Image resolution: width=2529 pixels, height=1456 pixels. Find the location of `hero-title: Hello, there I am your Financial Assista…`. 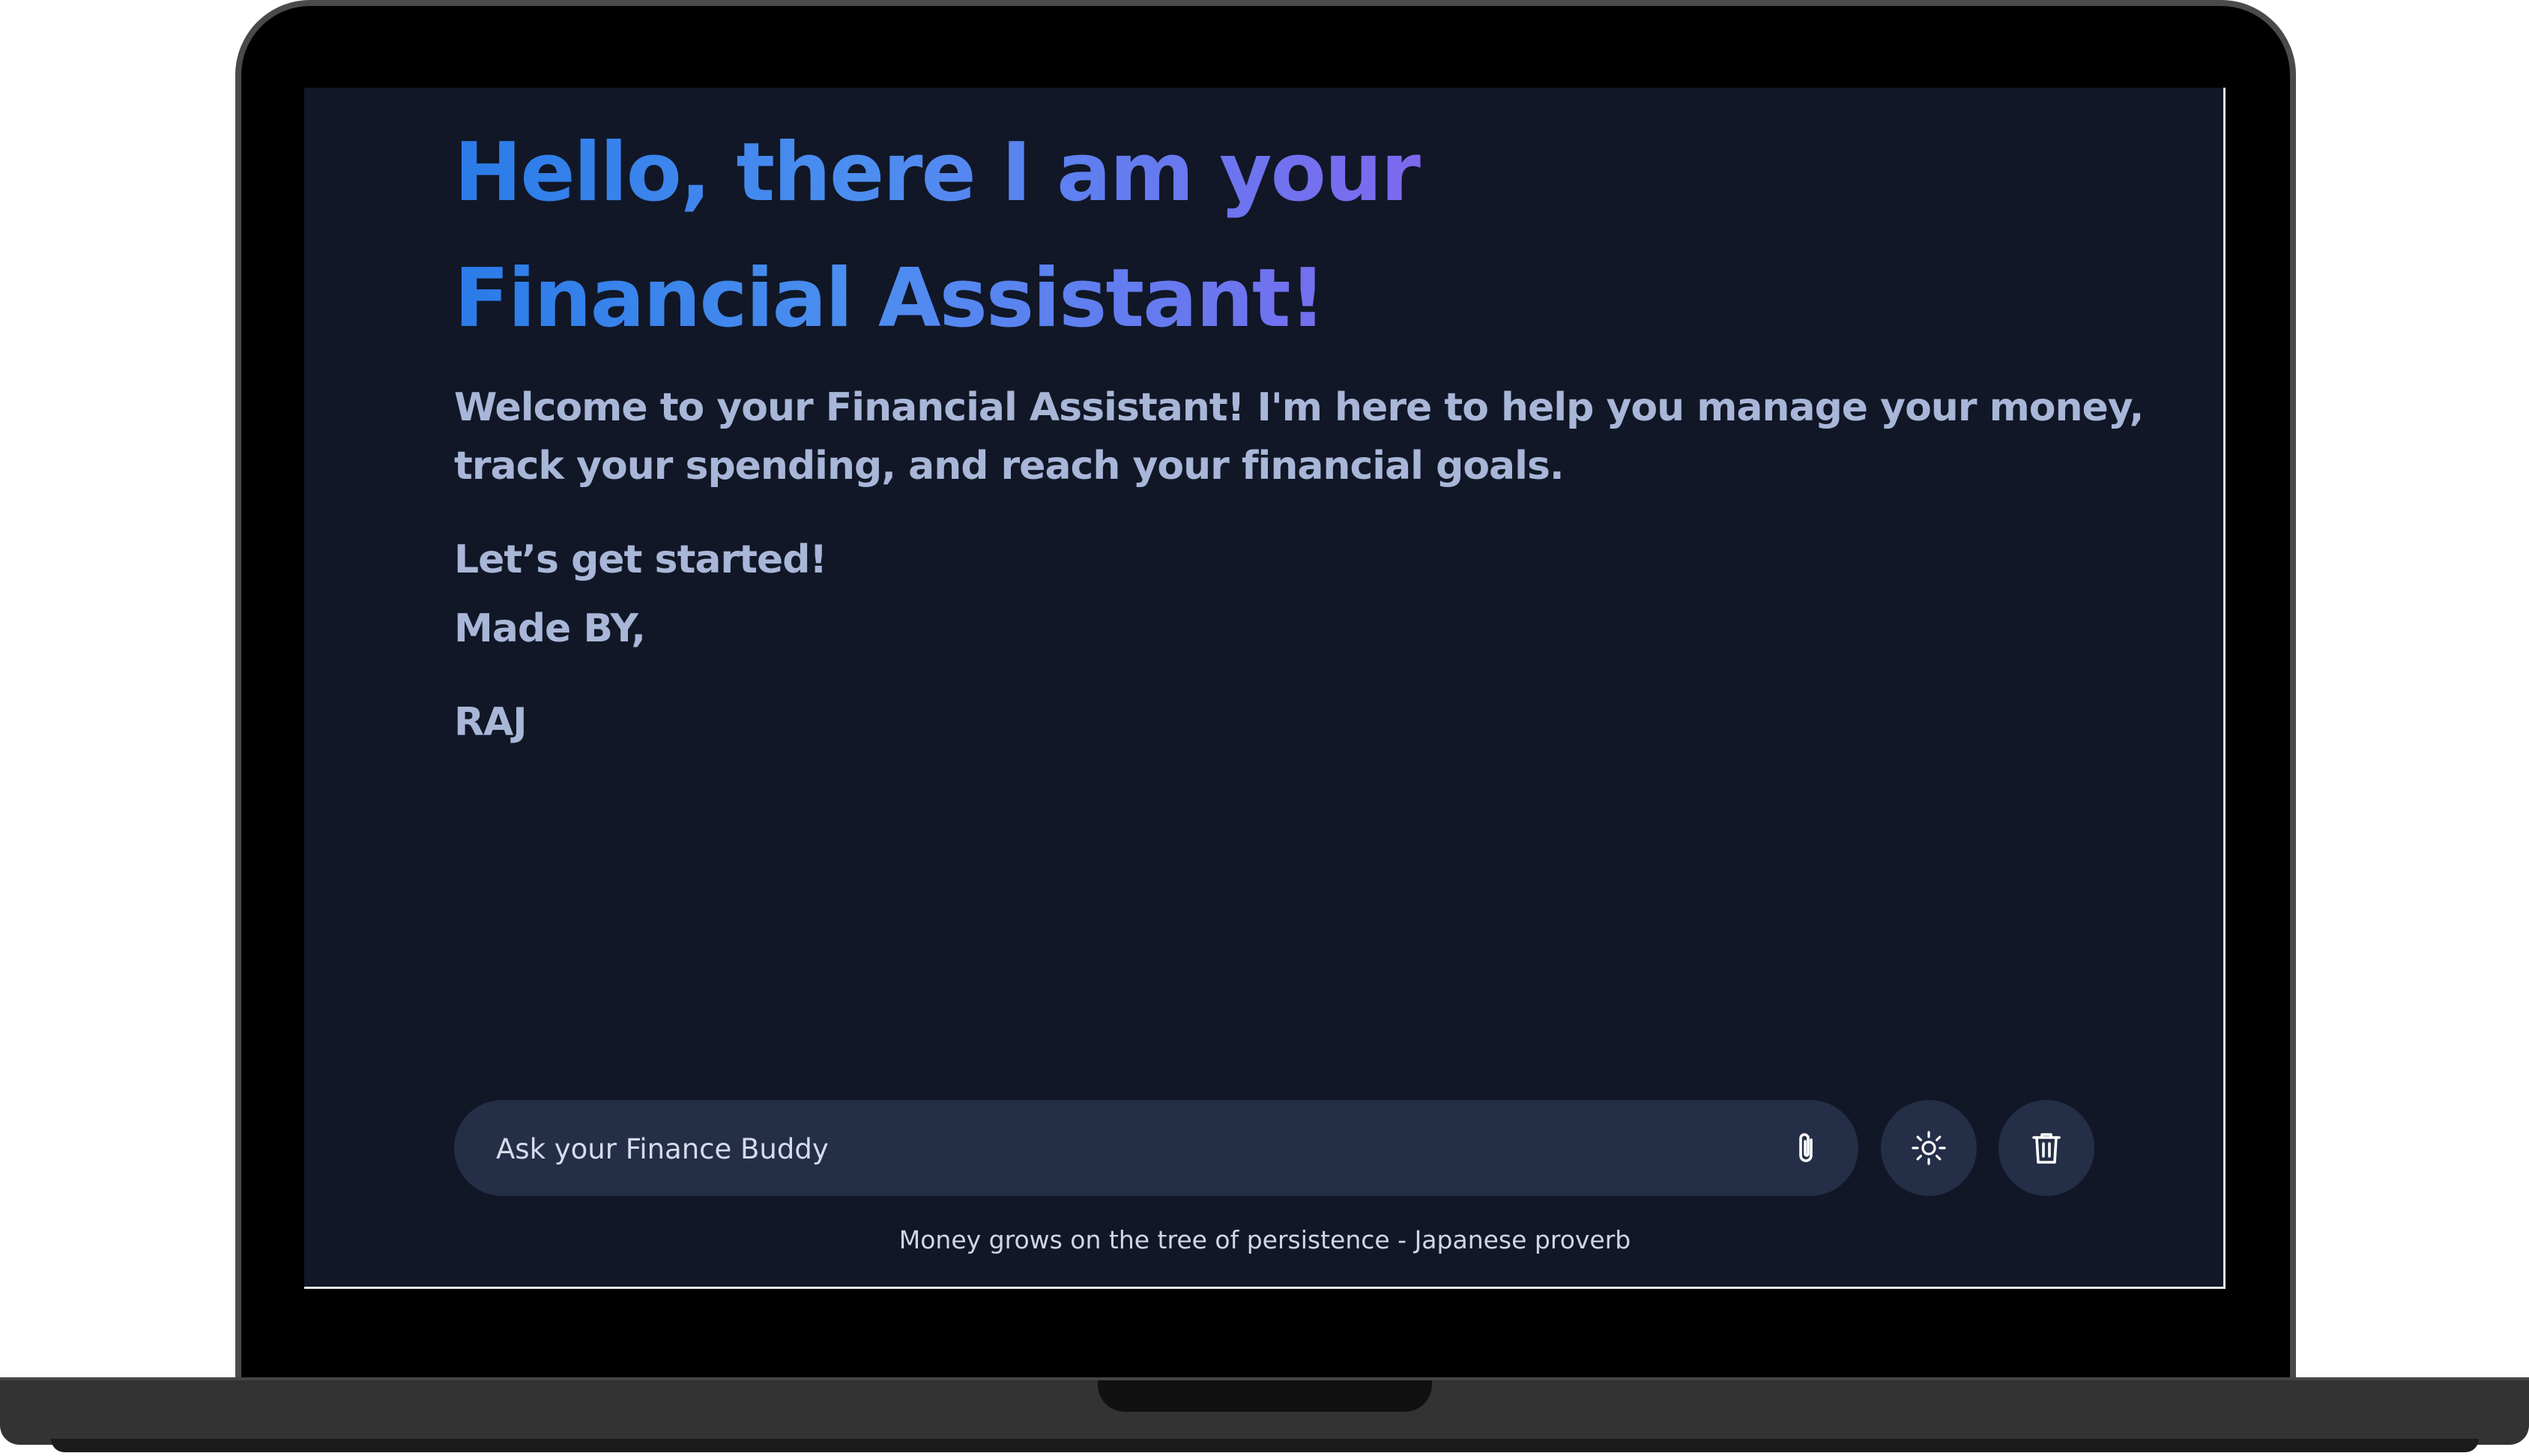

hero-title: Hello, there I am your Financial Assista… is located at coordinates (1128, 236).